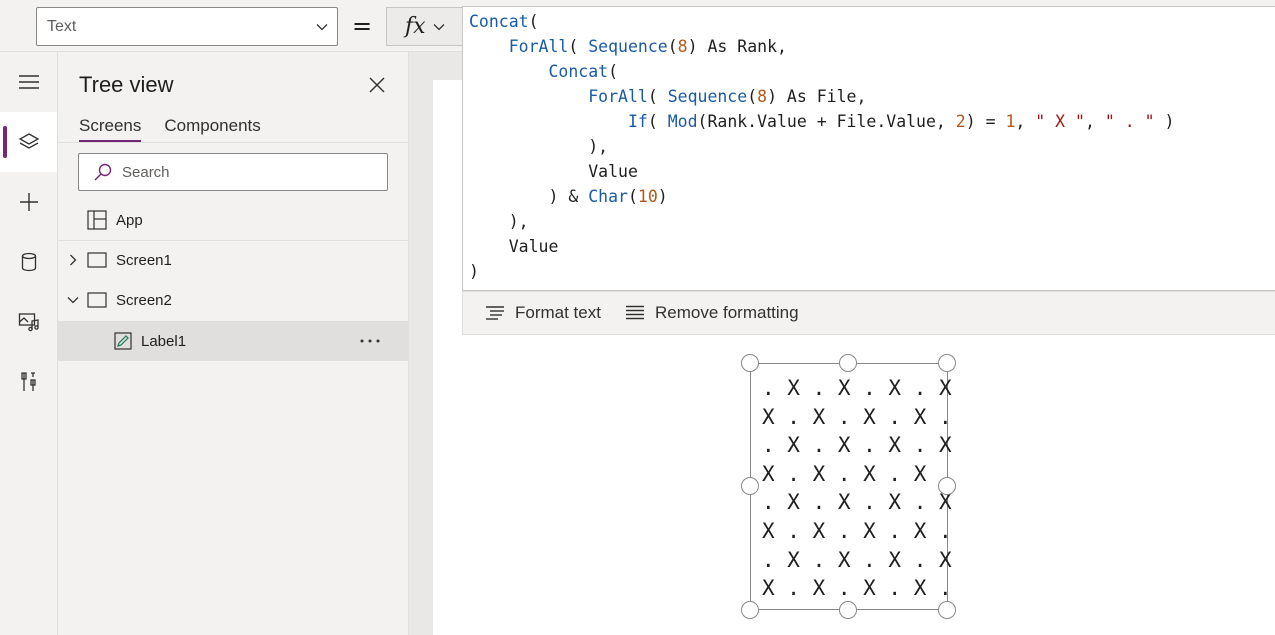  I want to click on data-button, so click(28, 262).